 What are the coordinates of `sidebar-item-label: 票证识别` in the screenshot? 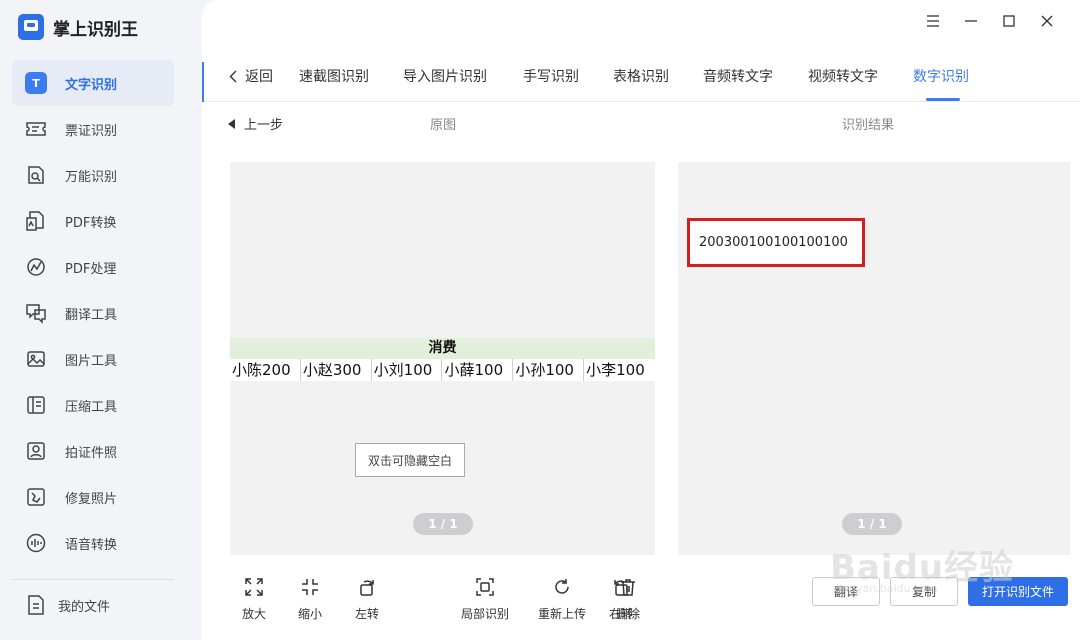 It's located at (91, 131).